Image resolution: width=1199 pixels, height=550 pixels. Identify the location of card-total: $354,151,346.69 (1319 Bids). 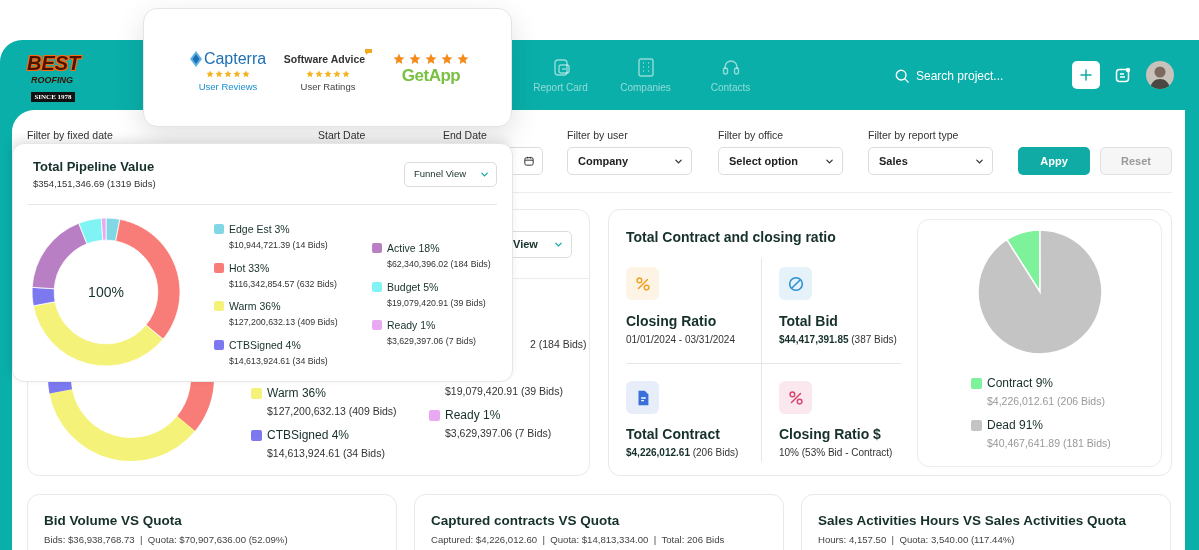
(94, 184).